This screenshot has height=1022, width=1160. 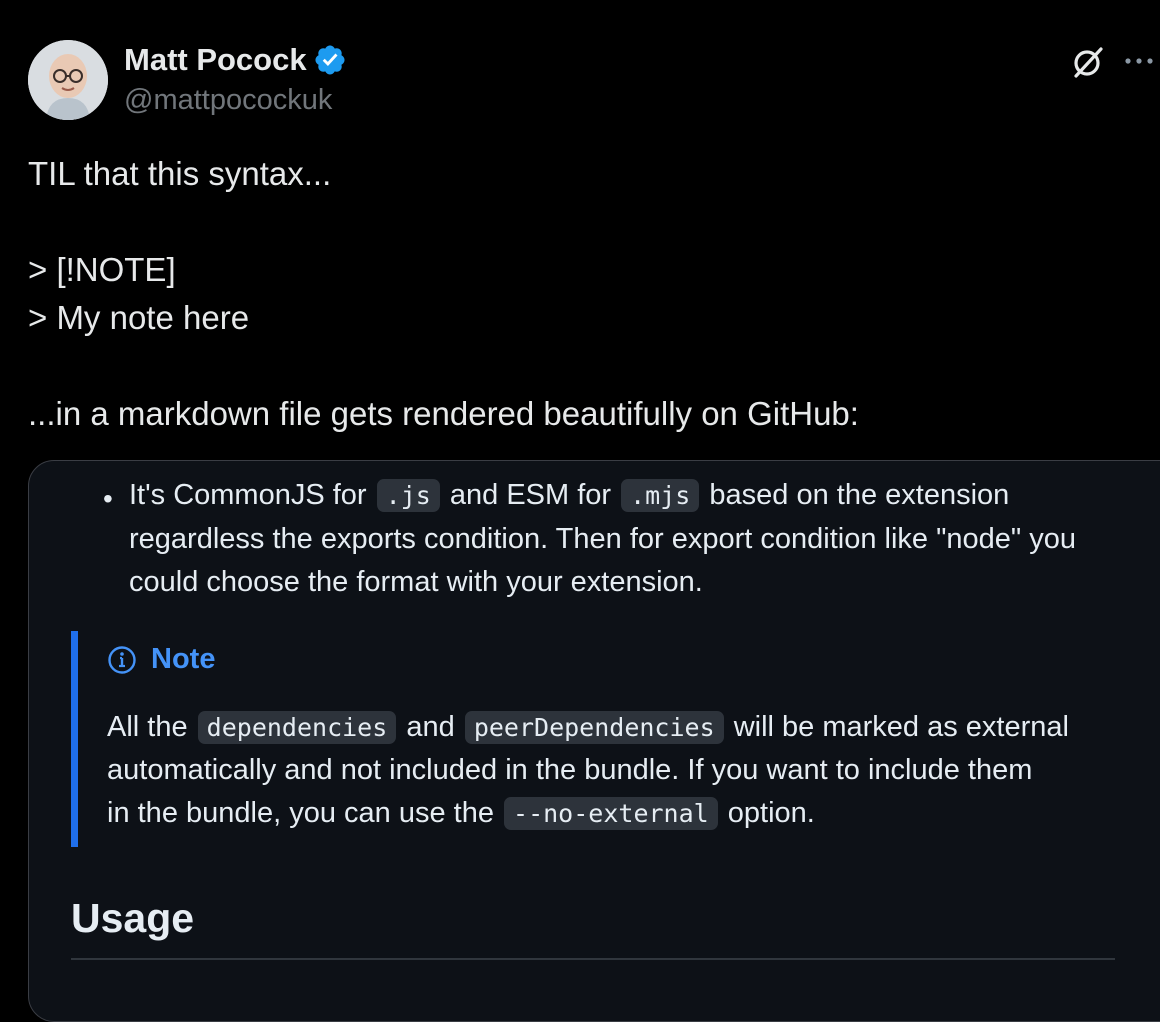 What do you see at coordinates (183, 659) in the screenshot?
I see `note-title-text: Note` at bounding box center [183, 659].